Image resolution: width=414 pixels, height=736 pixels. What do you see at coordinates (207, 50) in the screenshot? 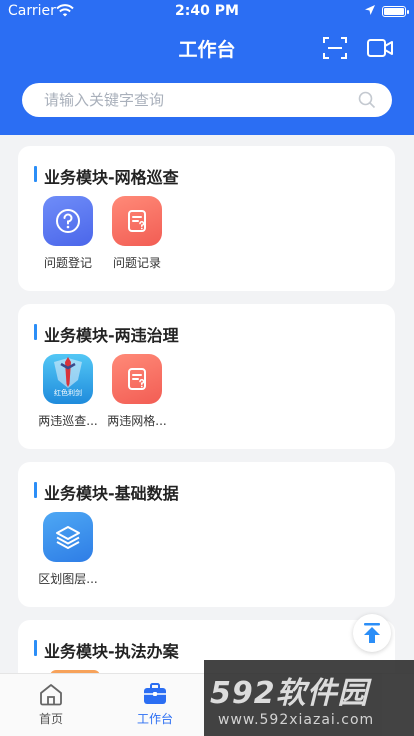
I see `page-title: 工作台` at bounding box center [207, 50].